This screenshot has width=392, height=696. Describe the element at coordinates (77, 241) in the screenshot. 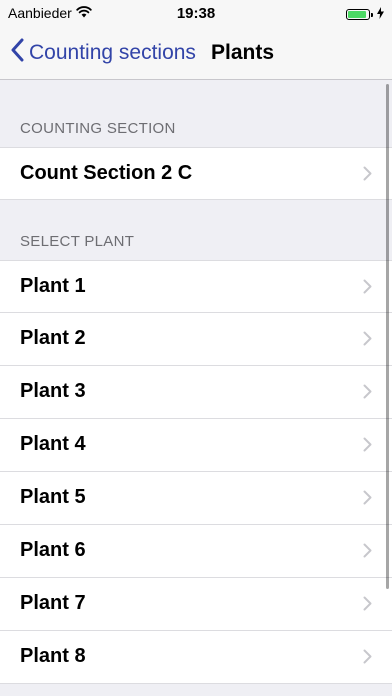

I see `section-header-label: SELECT PLANT` at that location.